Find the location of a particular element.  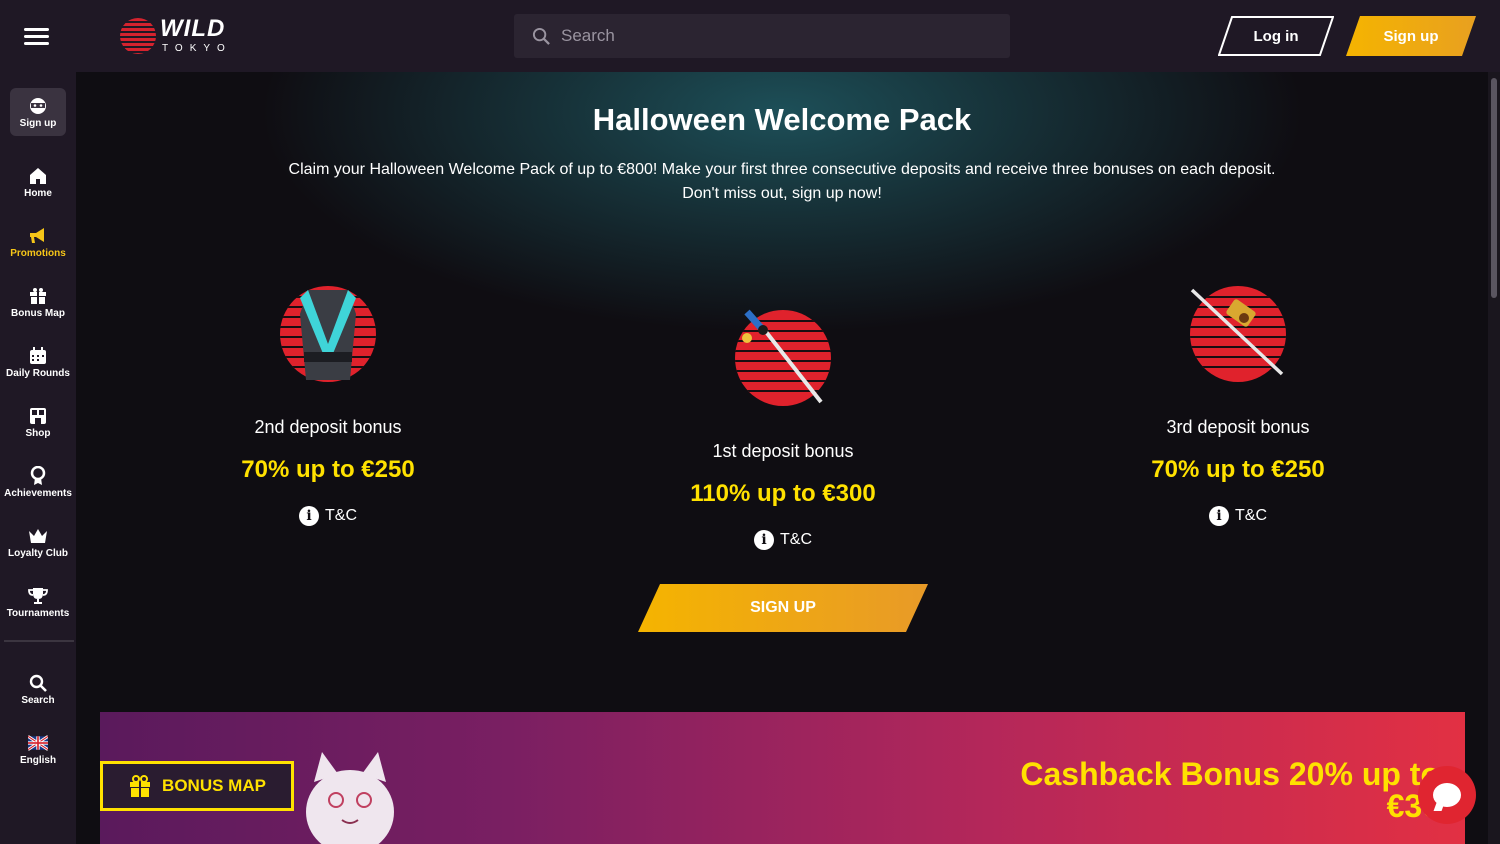

sidebar-item-signup: Sign up is located at coordinates (38, 112).